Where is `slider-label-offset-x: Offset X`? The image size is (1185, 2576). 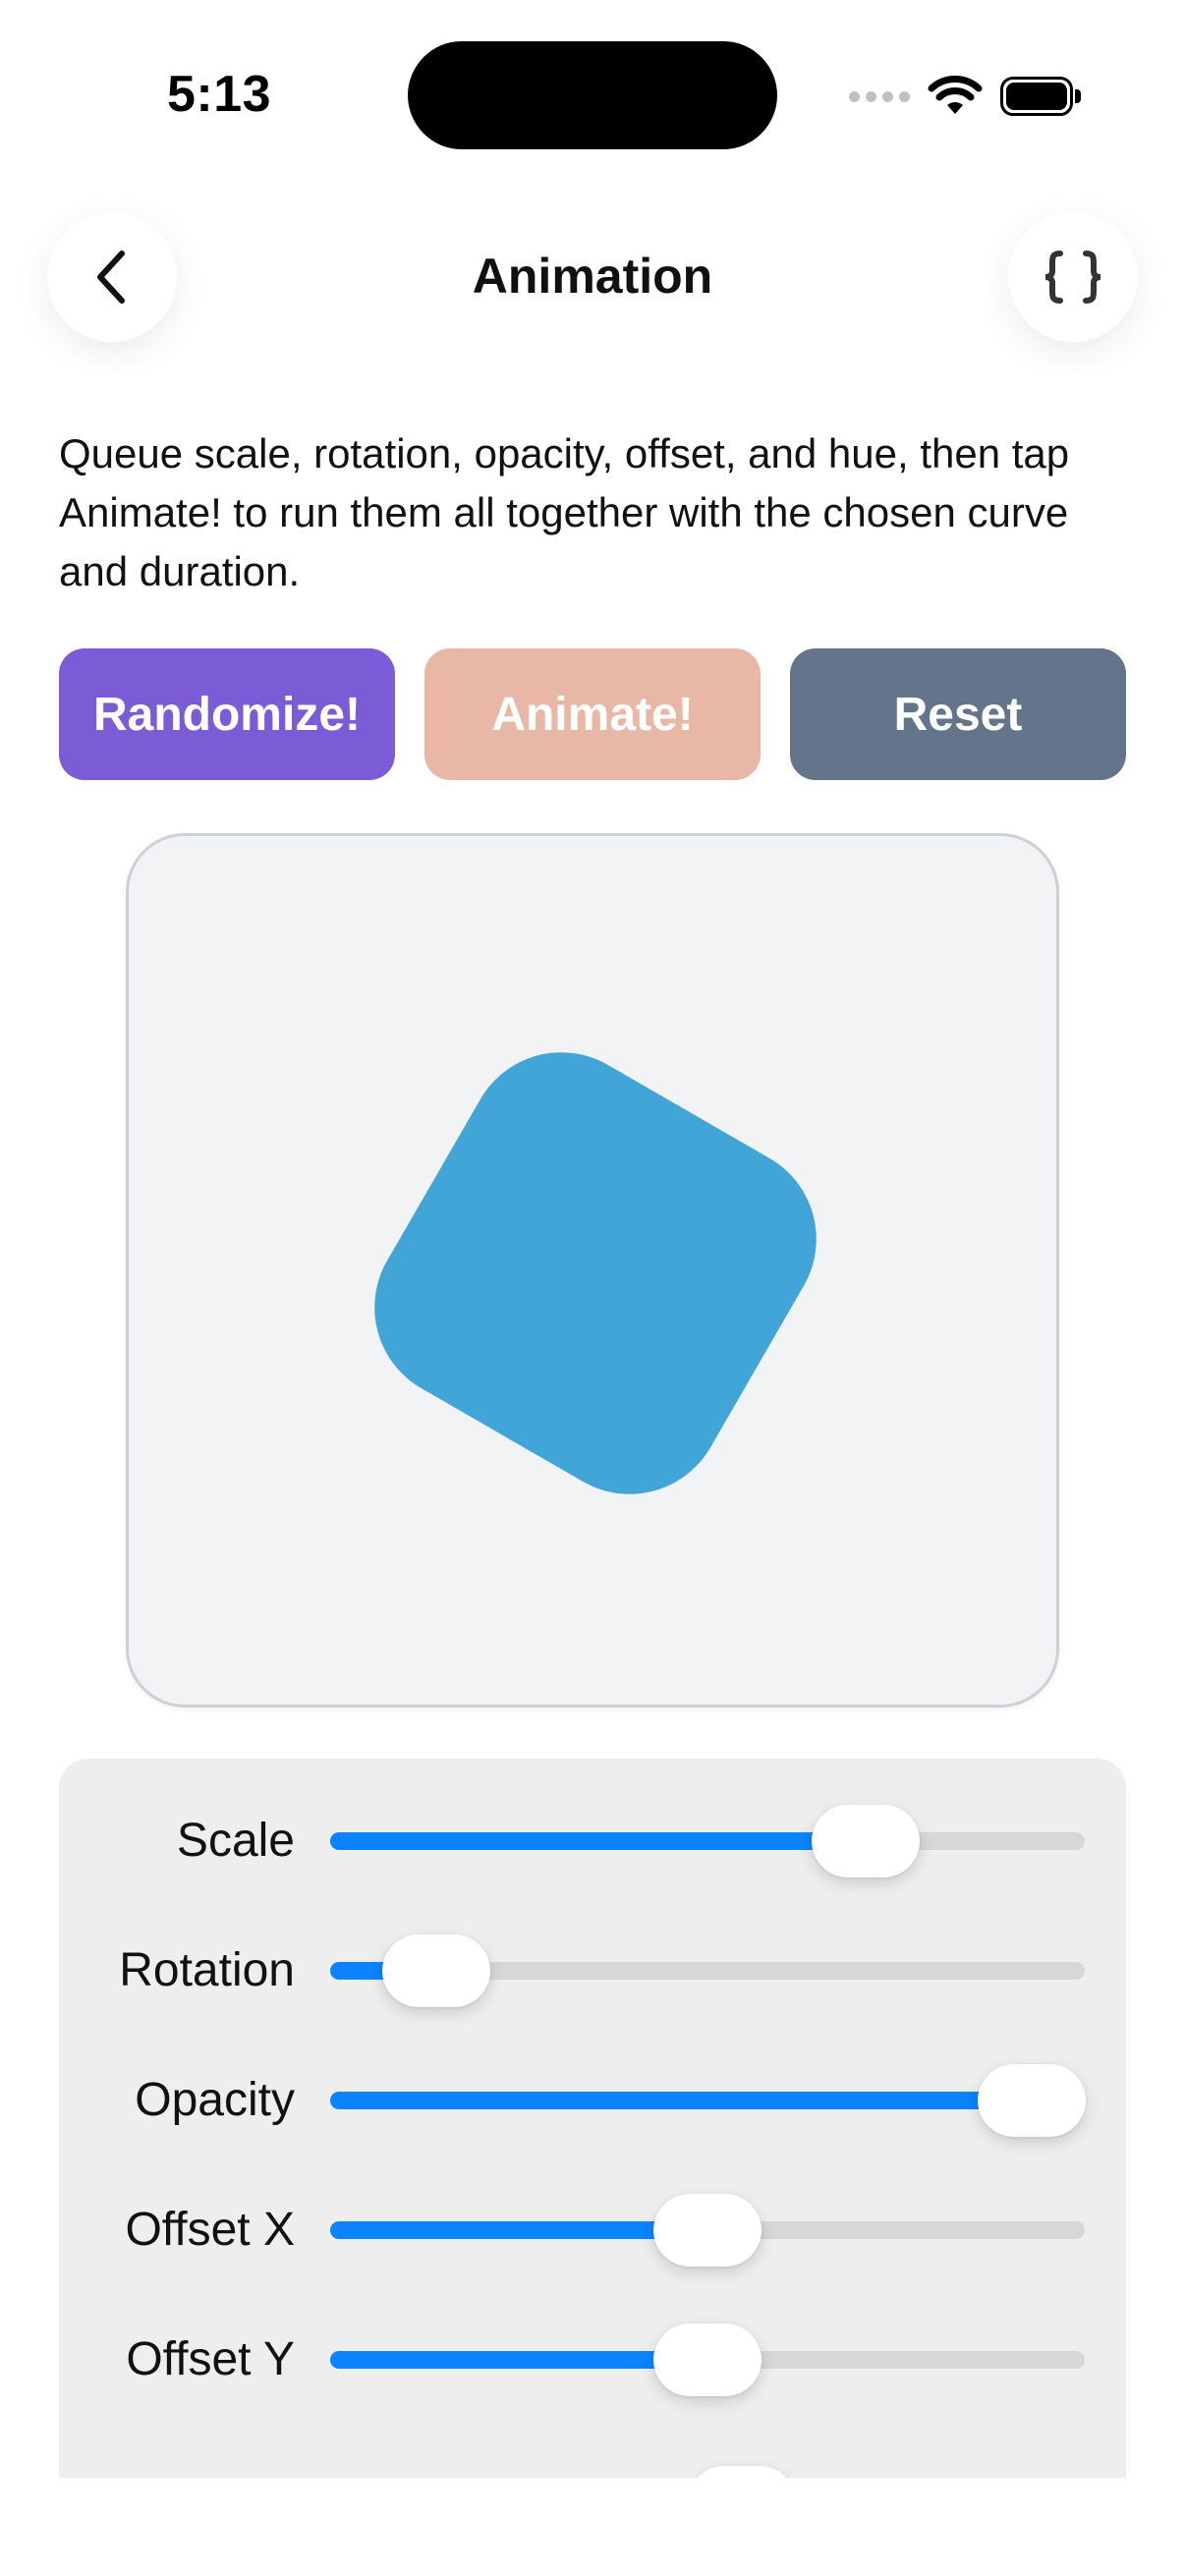 slider-label-offset-x: Offset X is located at coordinates (210, 2230).